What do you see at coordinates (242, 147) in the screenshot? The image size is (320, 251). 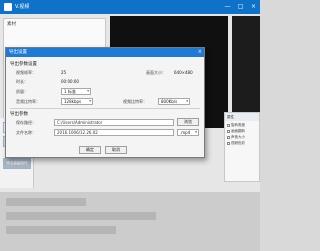 I see `properties-panel: 属性 旋转角度 画面翻转 声音大小 视频色彩` at bounding box center [242, 147].